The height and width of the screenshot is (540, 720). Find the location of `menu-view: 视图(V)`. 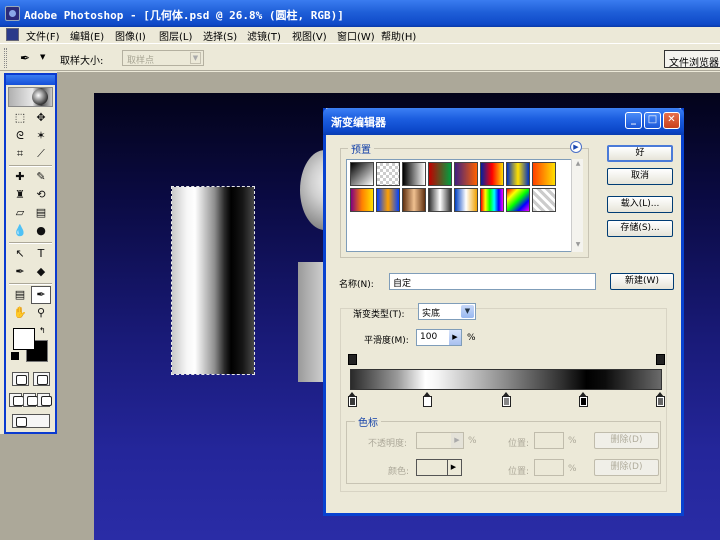

menu-view: 视图(V) is located at coordinates (309, 35).